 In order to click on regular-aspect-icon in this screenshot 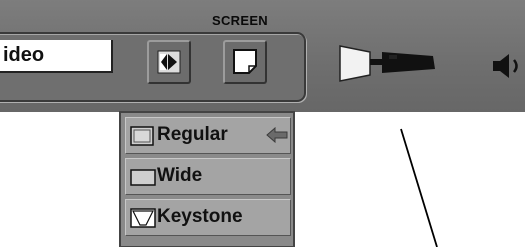, I will do `click(142, 136)`.